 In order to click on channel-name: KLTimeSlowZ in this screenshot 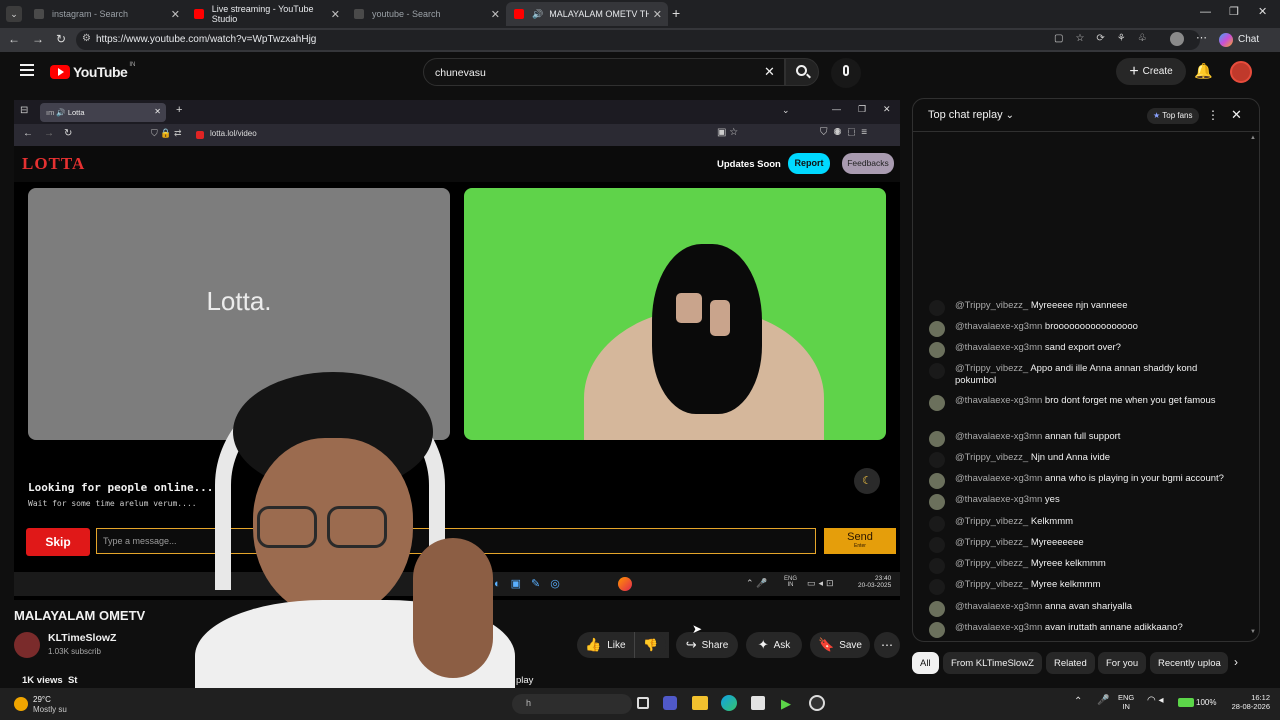, I will do `click(82, 638)`.